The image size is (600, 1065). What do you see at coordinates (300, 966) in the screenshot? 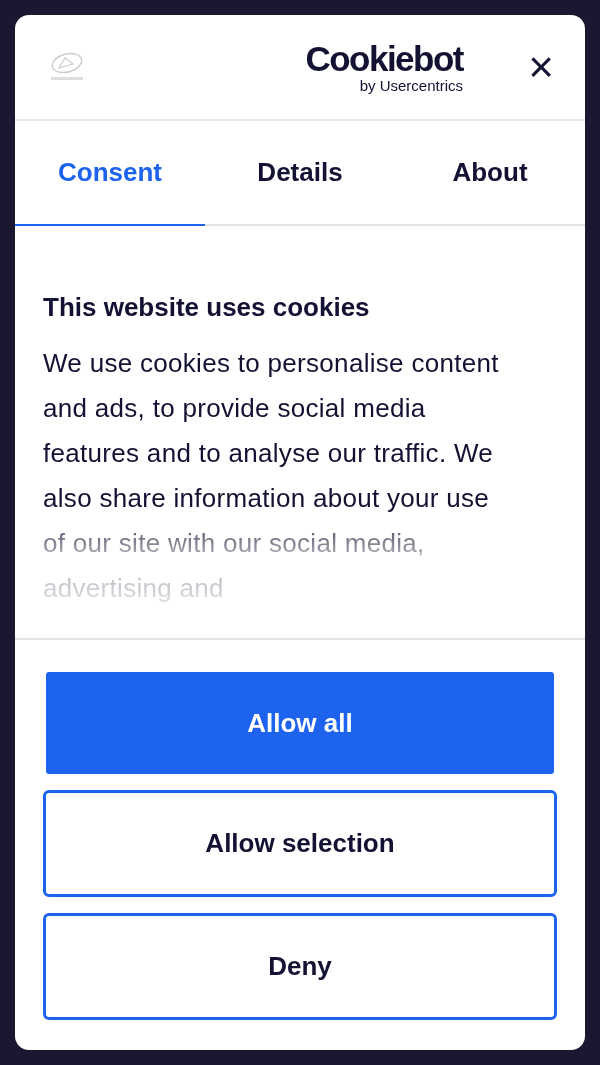
I see `consent-button: Deny` at bounding box center [300, 966].